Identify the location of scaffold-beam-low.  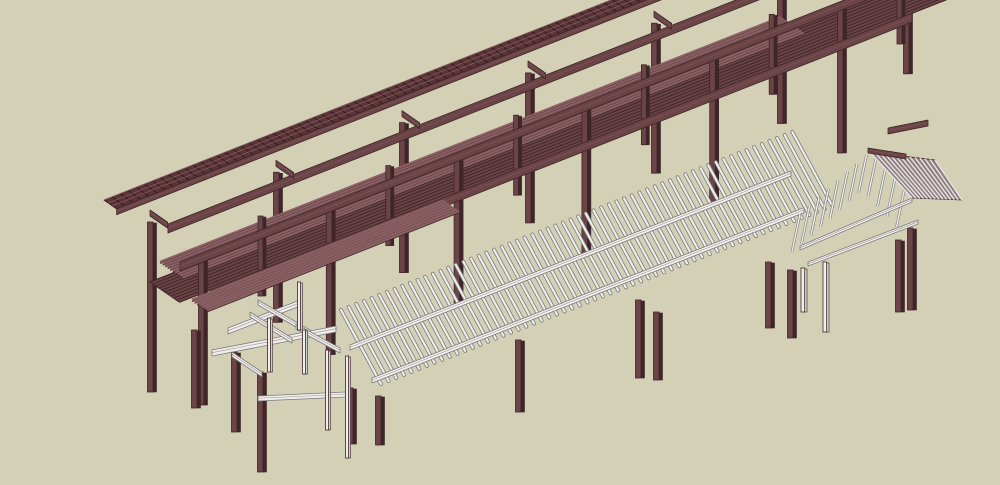
(302, 396).